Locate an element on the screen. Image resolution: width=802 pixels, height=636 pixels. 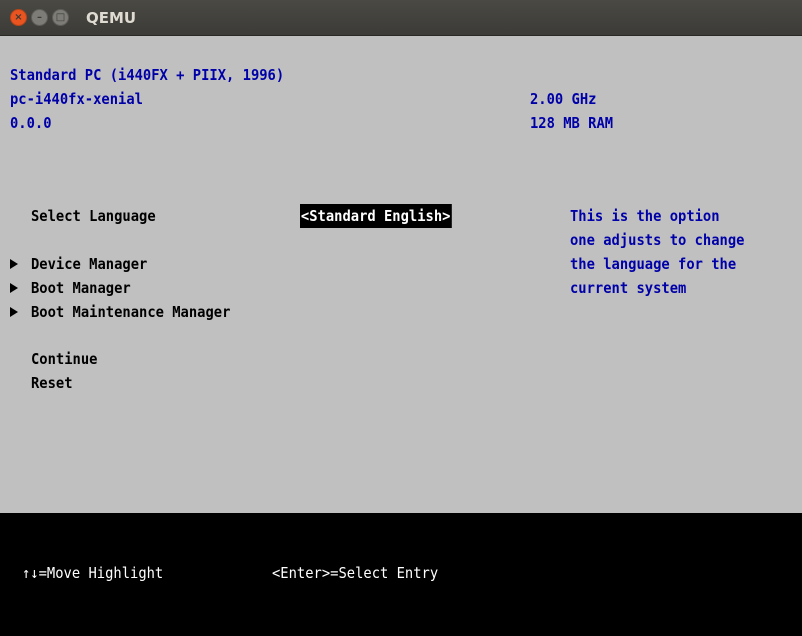
help-text-line: This is the option is located at coordinates (645, 216).